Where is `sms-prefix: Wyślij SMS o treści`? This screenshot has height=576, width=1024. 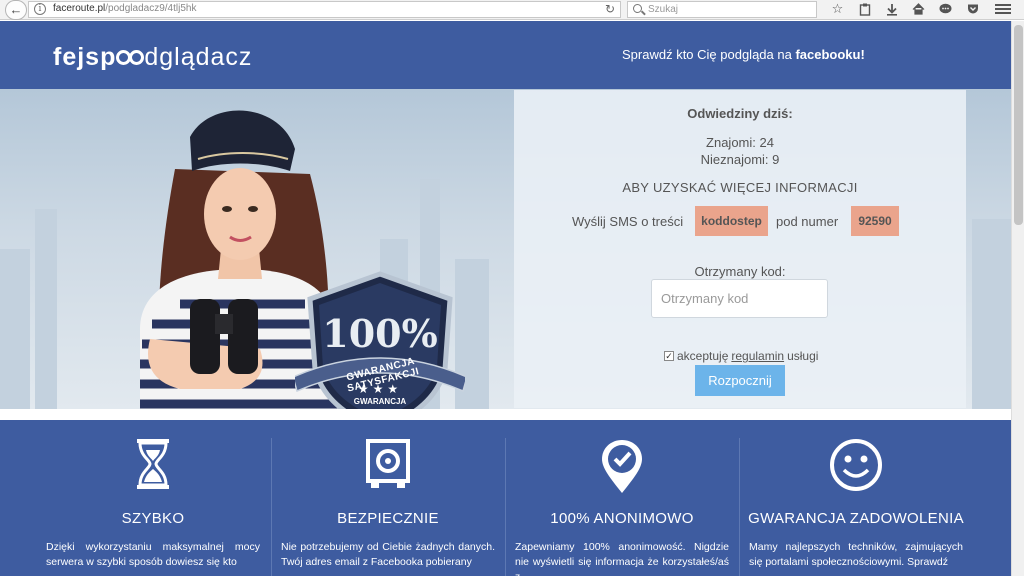
sms-prefix: Wyślij SMS o treści is located at coordinates (628, 221).